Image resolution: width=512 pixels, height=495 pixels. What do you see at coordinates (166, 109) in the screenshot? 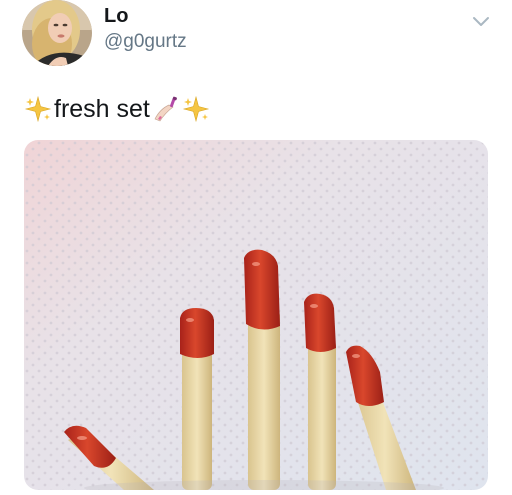
I see `nail-polish-icon` at bounding box center [166, 109].